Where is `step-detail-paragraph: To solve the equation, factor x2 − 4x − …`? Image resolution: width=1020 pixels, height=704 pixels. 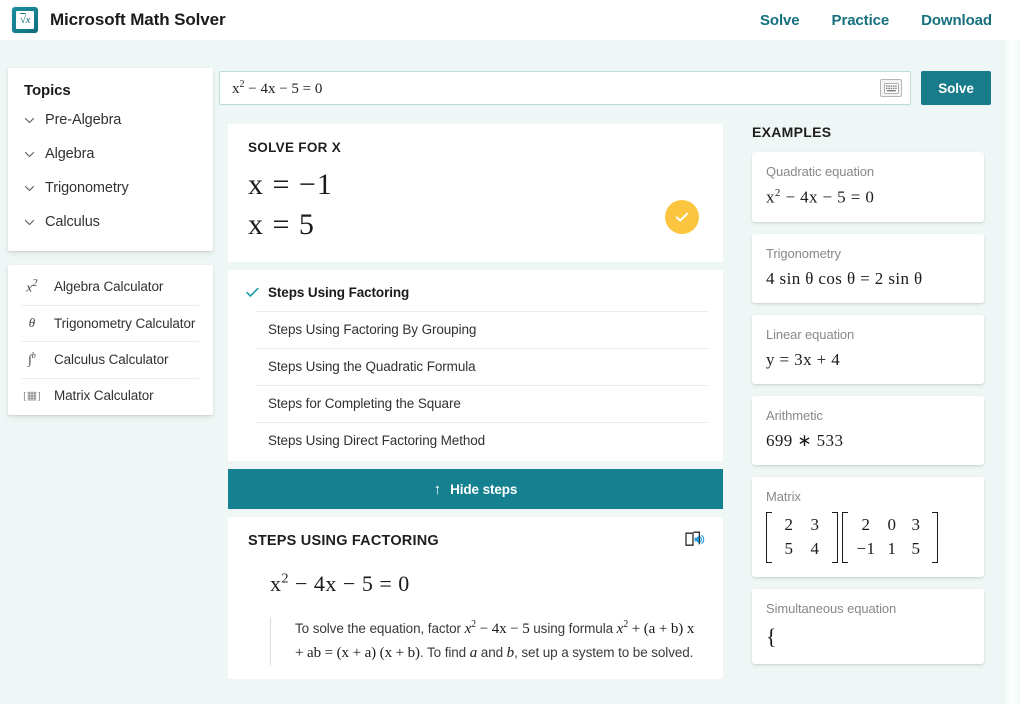 step-detail-paragraph: To solve the equation, factor x2 − 4x − … is located at coordinates (495, 640).